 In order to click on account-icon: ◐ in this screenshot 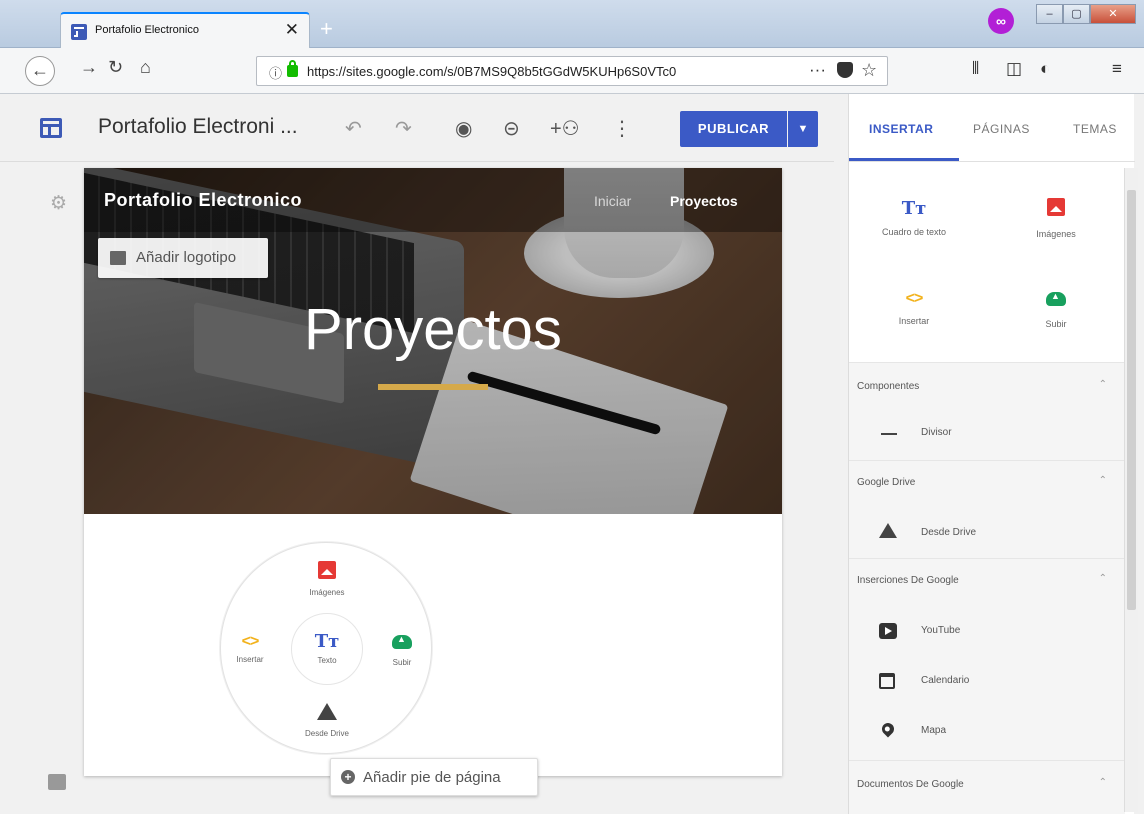, I will do `click(1045, 69)`.